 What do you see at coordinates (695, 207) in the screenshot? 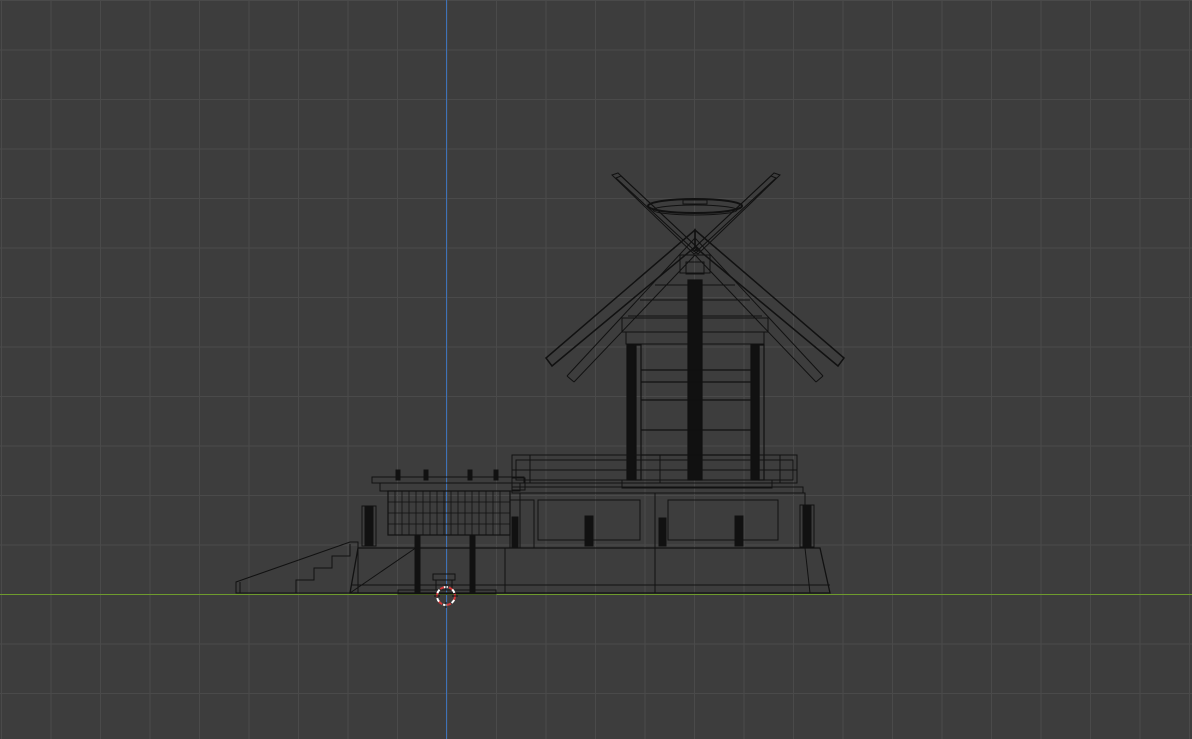
I see `ridge-cap` at bounding box center [695, 207].